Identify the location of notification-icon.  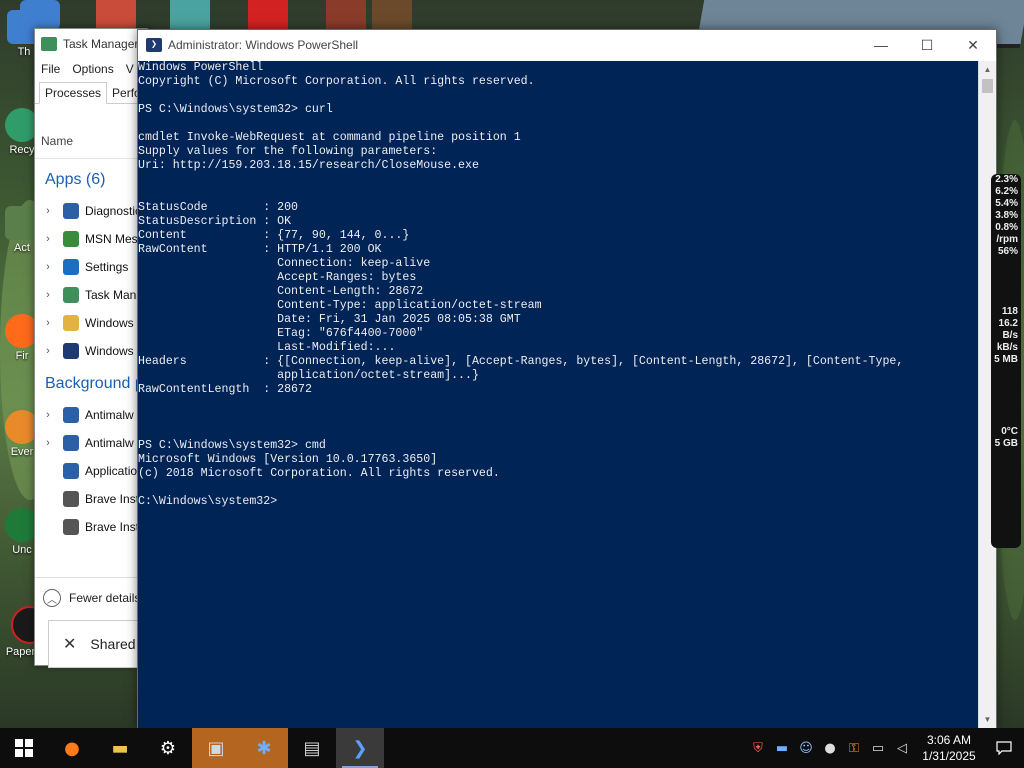
(1004, 748).